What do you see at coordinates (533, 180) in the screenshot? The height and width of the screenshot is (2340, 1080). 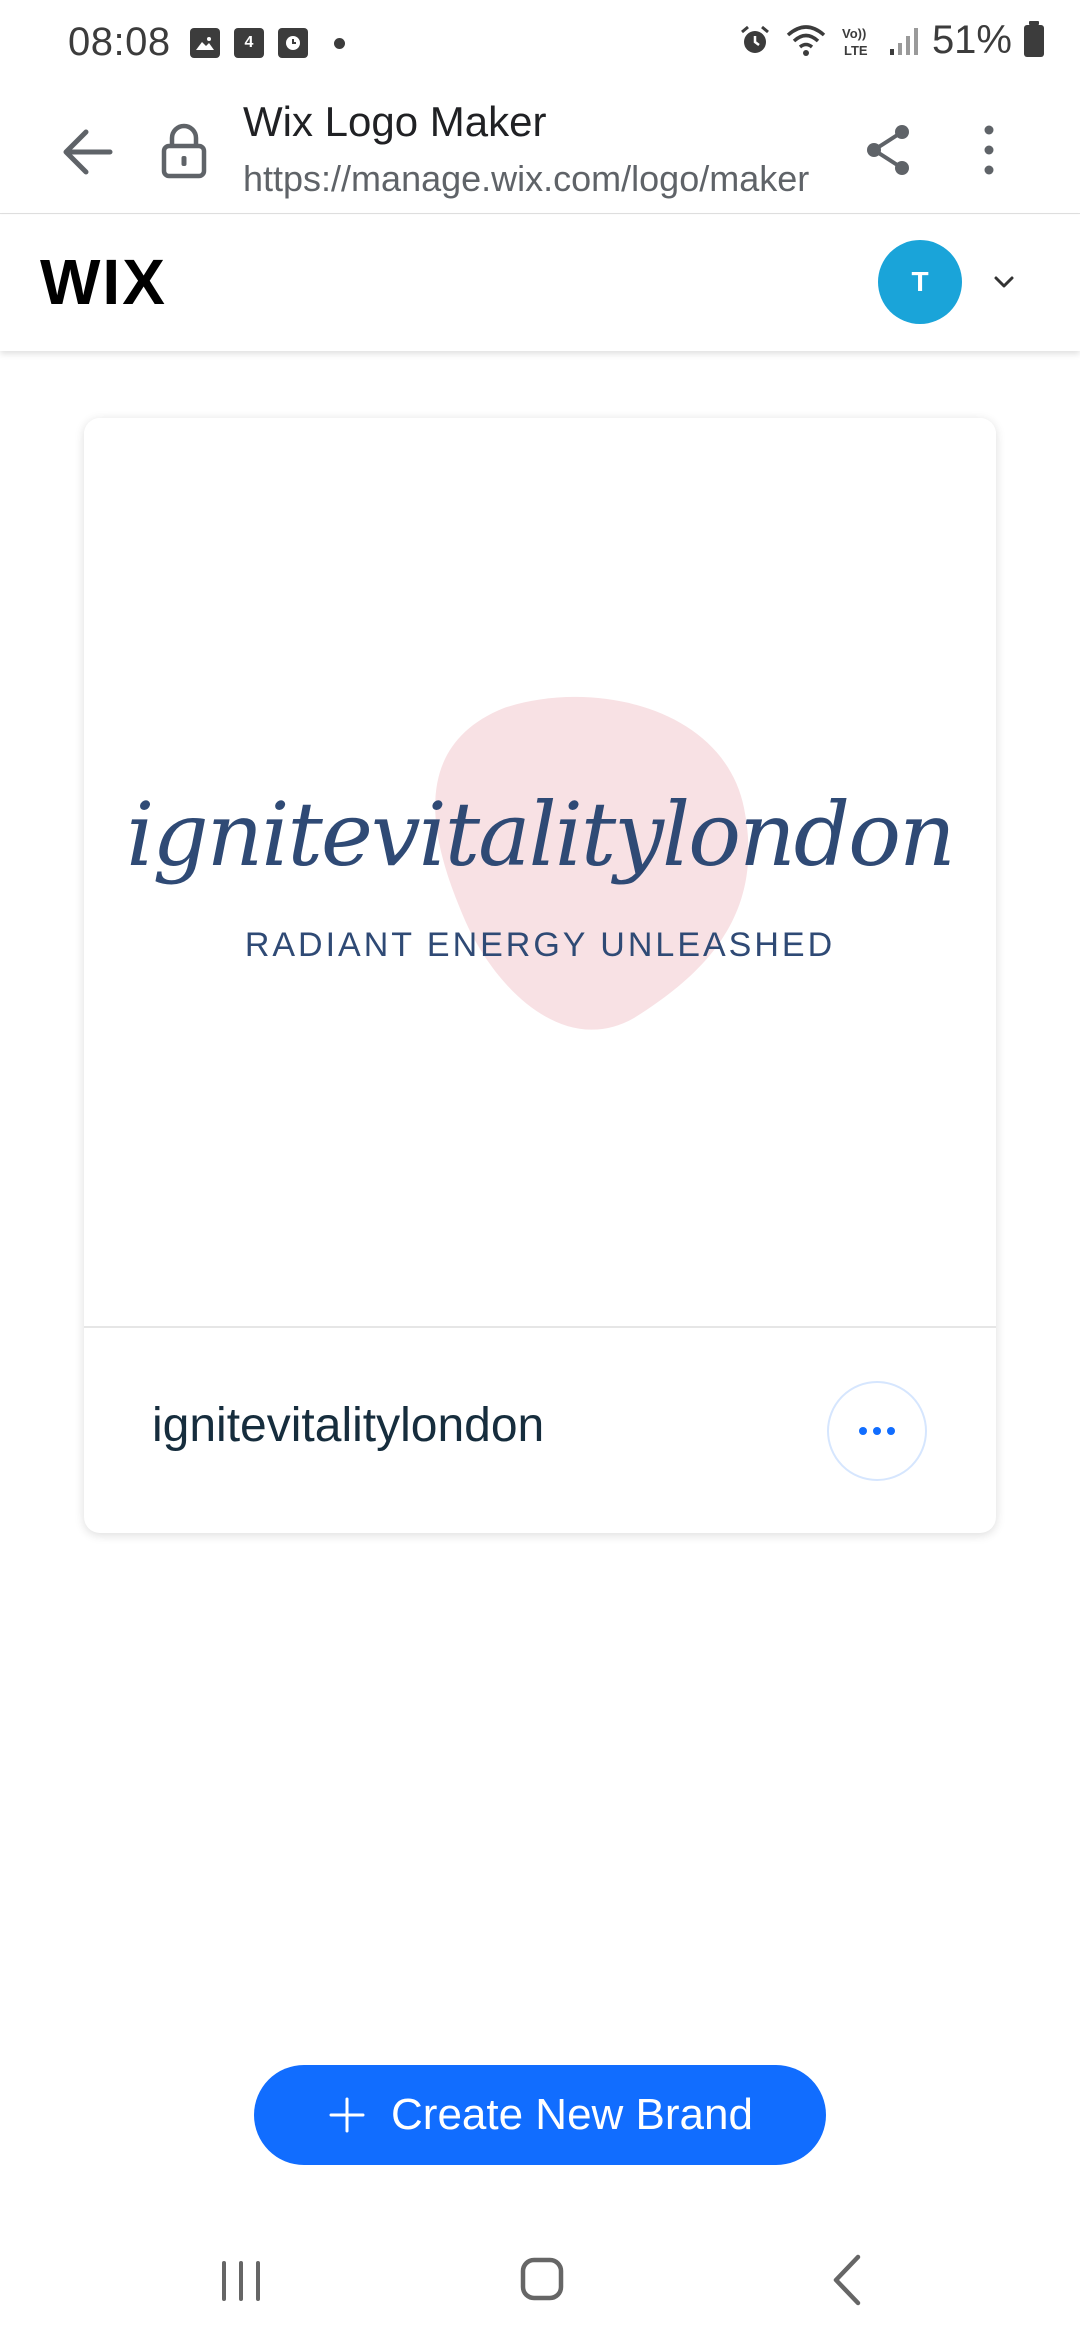 I see `url-address: https://manage.wix.com/logo/maker` at bounding box center [533, 180].